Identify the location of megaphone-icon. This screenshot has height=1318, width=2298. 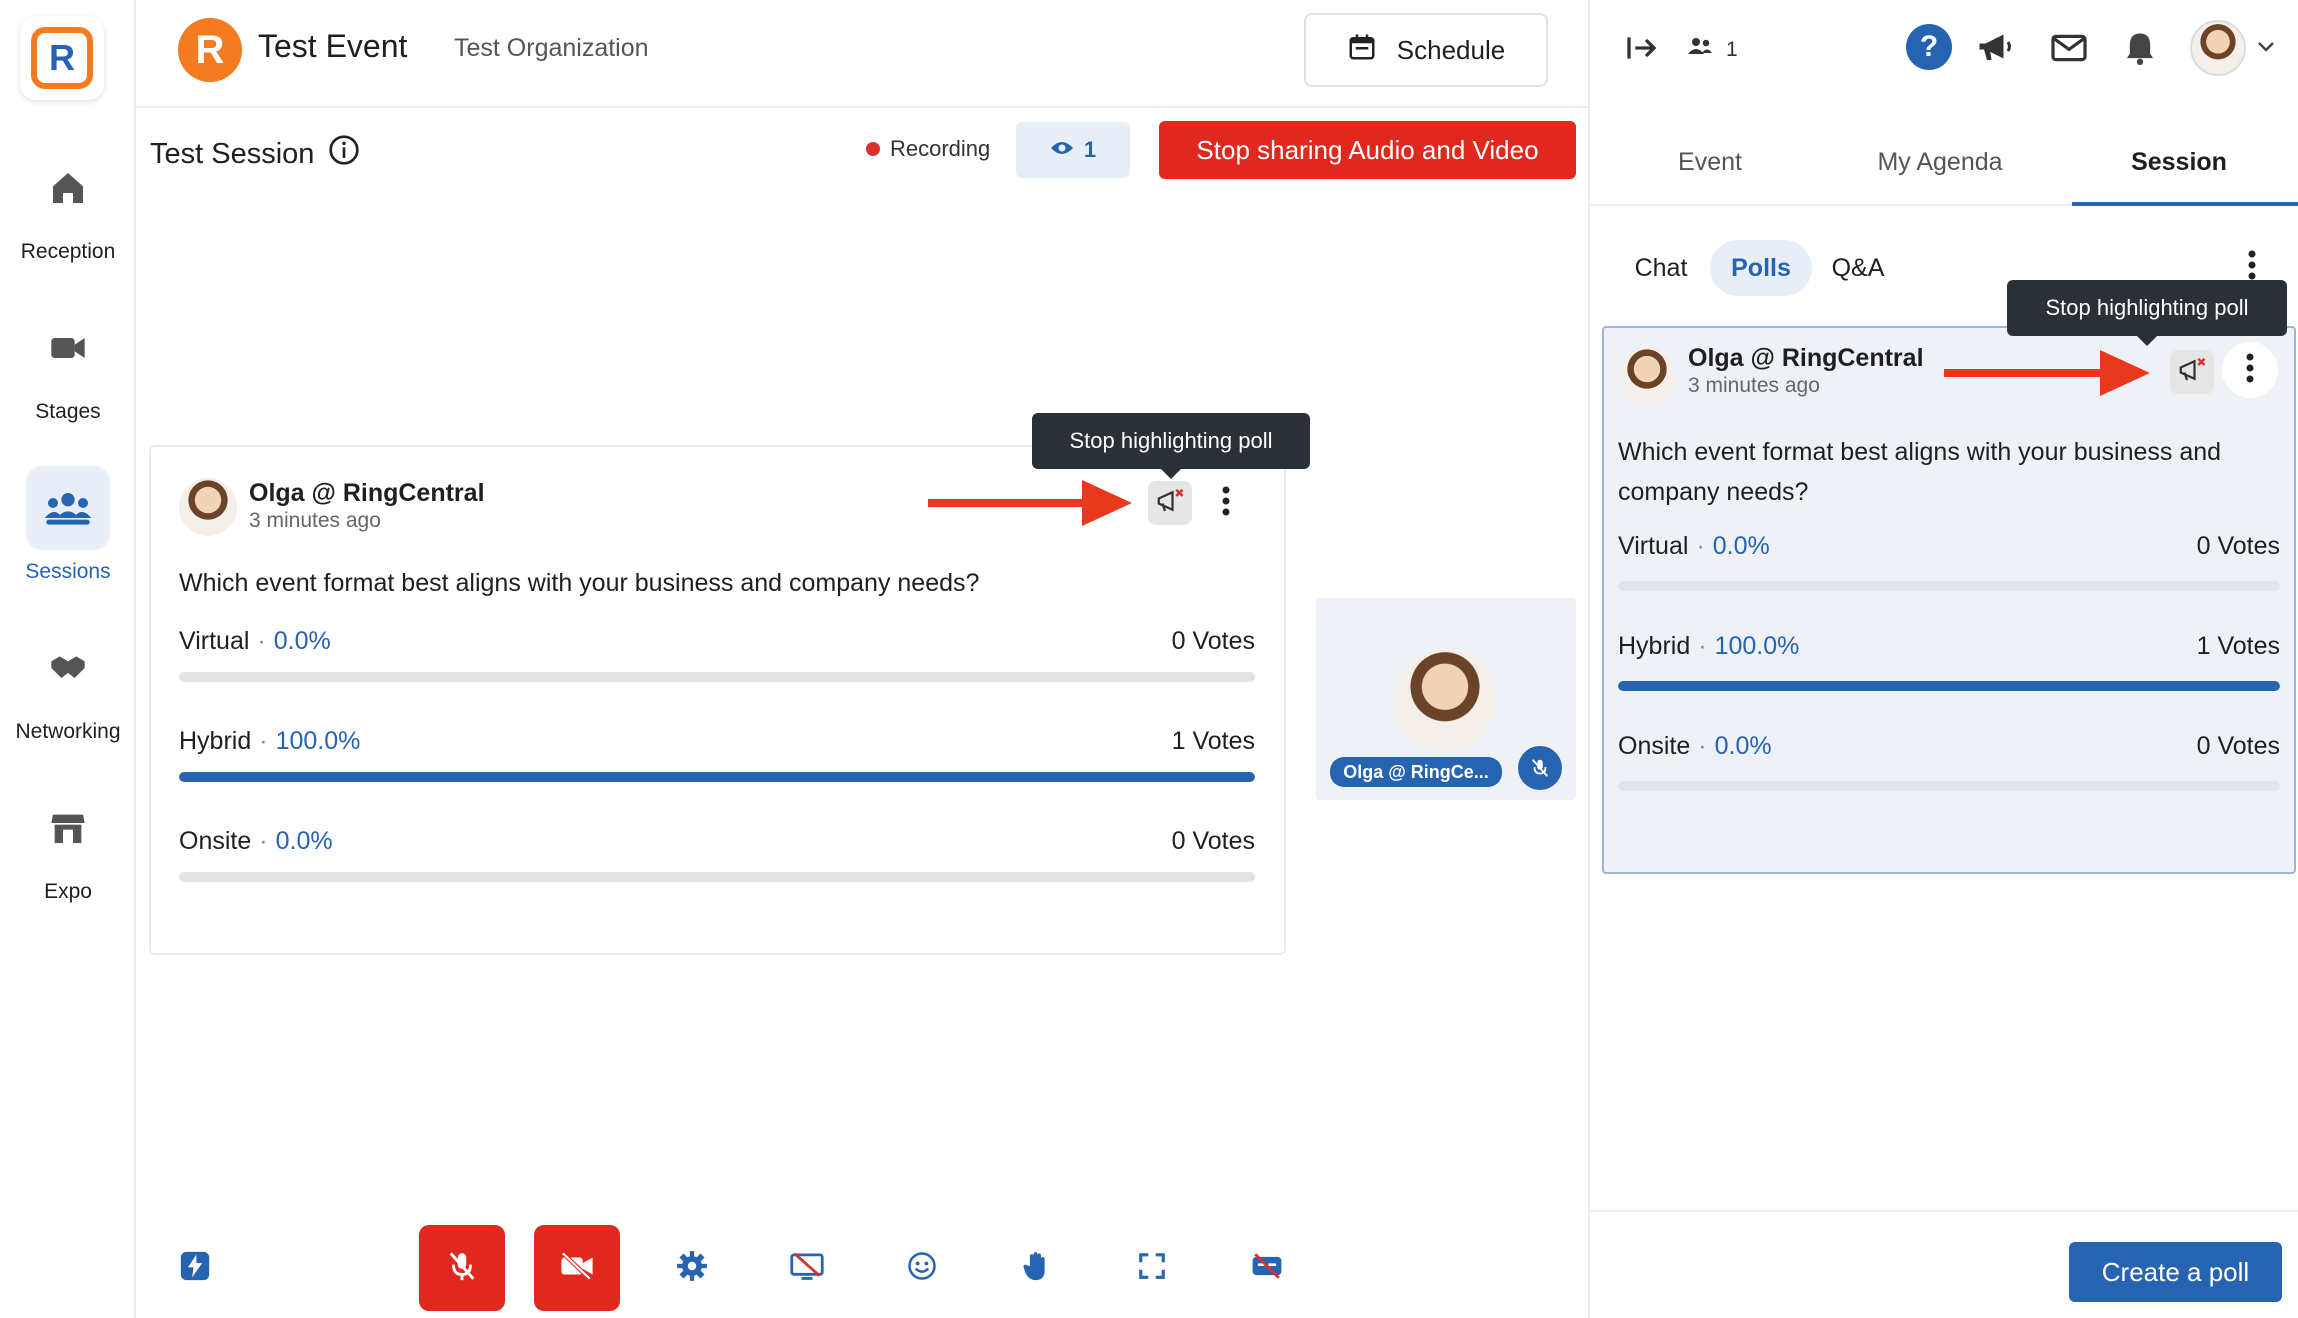
(1996, 52).